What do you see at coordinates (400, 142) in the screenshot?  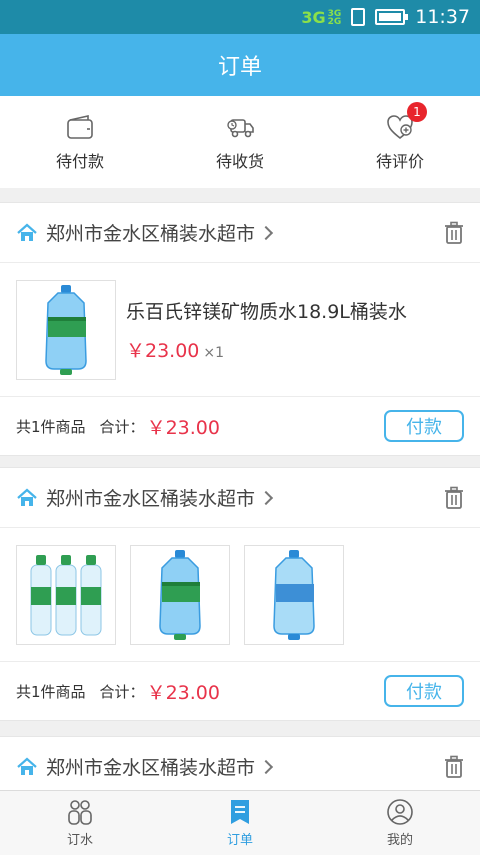 I see `tab-pending-review: 1 待评价` at bounding box center [400, 142].